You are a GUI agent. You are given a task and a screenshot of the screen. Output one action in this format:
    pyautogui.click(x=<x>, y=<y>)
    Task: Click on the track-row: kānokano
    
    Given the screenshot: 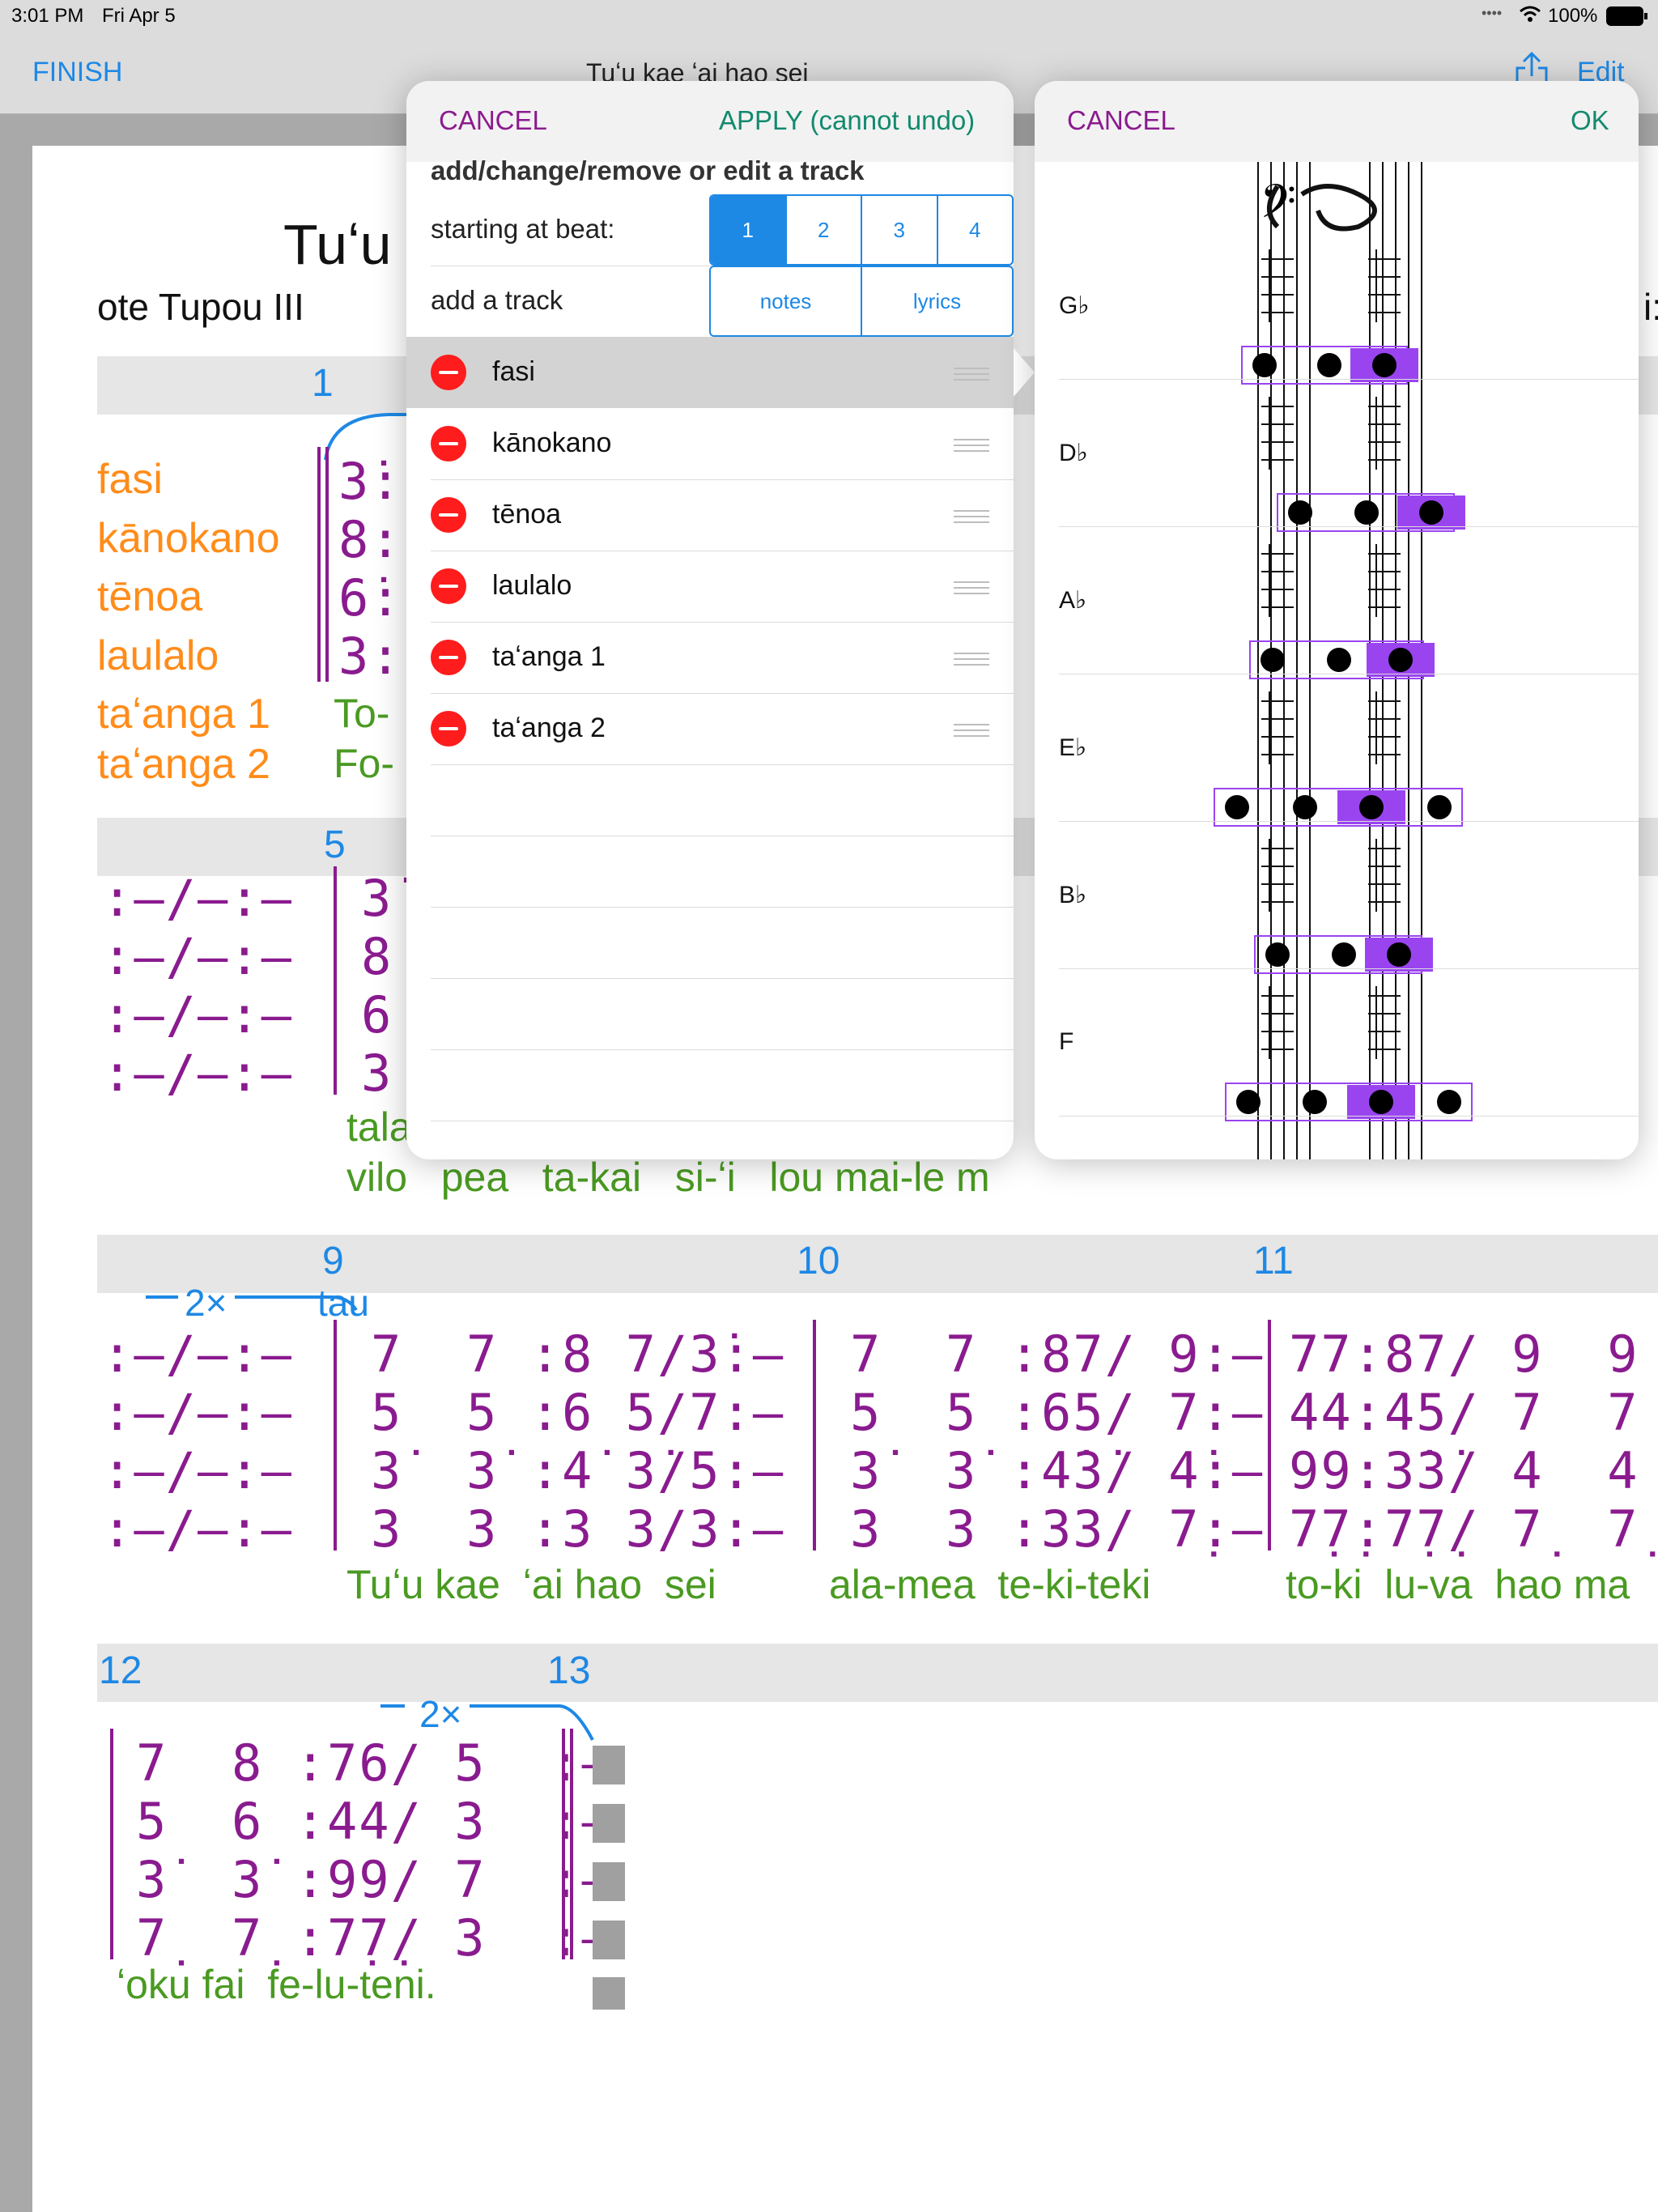 What is the action you would take?
    pyautogui.click(x=722, y=444)
    